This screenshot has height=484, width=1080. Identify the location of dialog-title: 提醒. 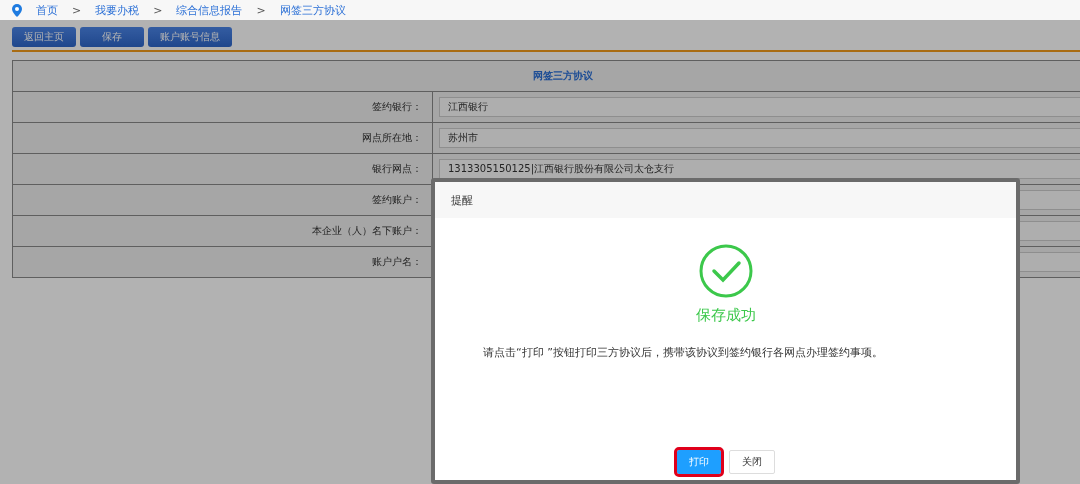
(725, 200).